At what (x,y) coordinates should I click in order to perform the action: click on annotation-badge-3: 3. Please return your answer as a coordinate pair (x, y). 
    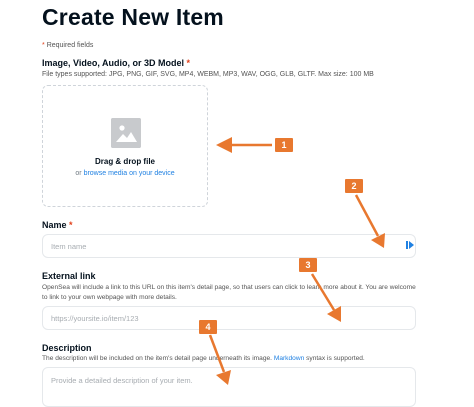
    Looking at the image, I should click on (308, 265).